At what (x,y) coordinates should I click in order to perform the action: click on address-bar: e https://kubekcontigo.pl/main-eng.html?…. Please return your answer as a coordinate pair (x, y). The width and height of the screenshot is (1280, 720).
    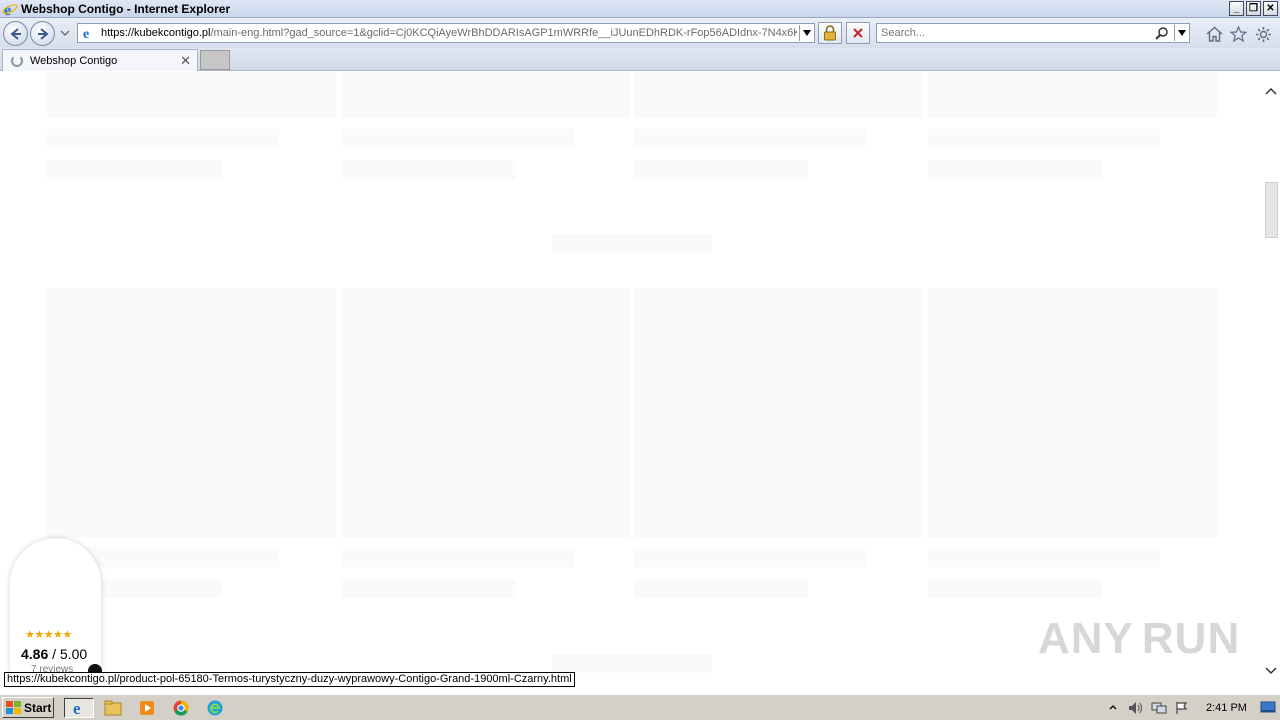
    Looking at the image, I should click on (446, 33).